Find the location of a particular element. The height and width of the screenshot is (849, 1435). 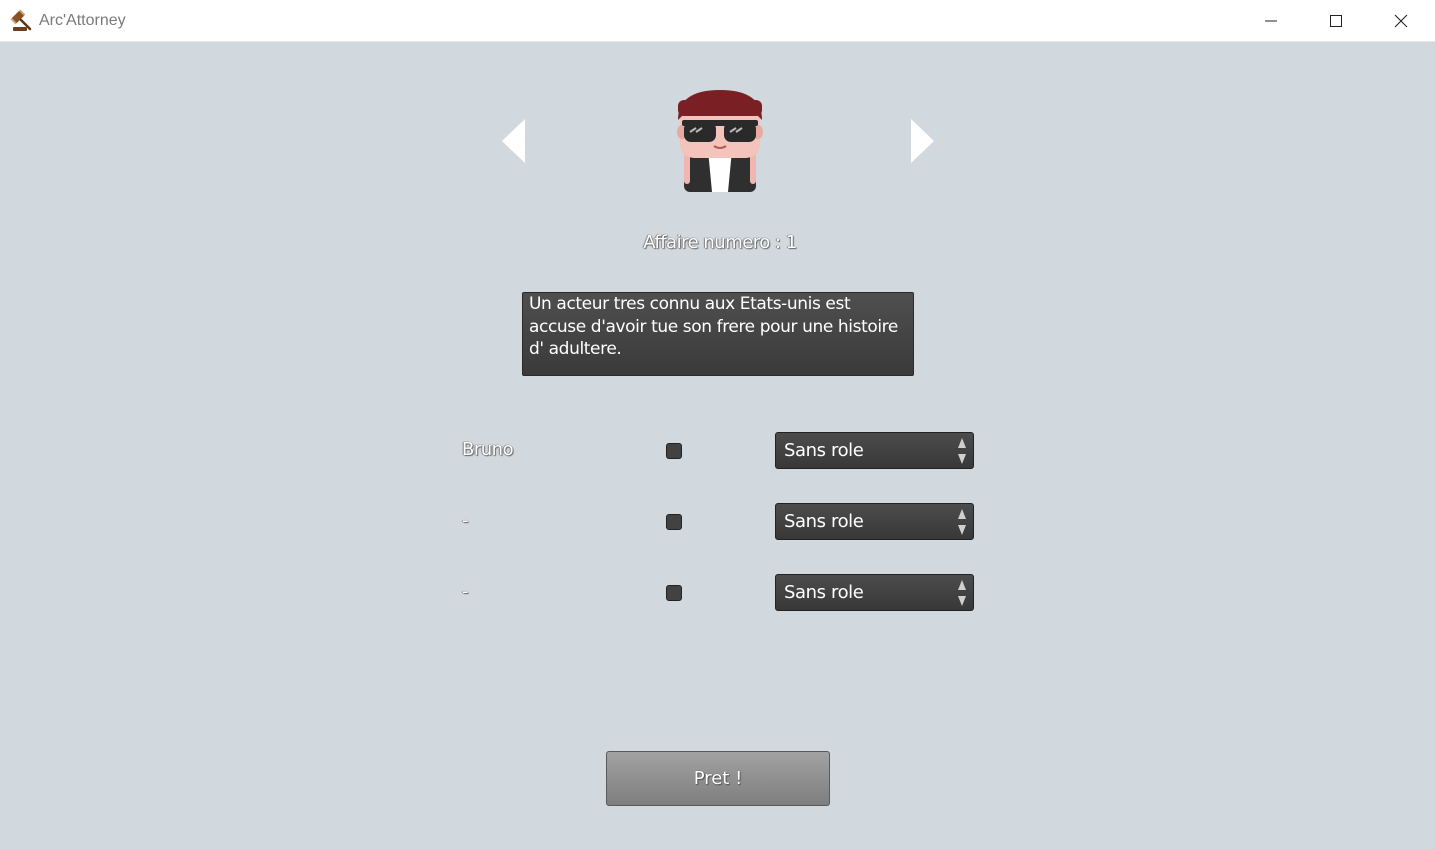

arrow-left-icon is located at coordinates (514, 141).